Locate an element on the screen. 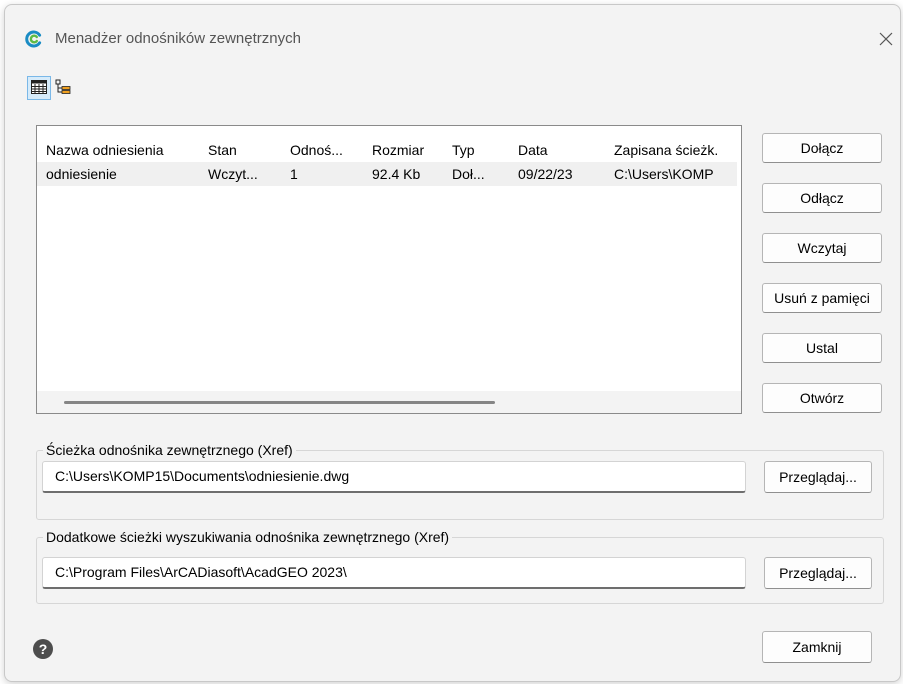 The height and width of the screenshot is (684, 903). cell-saved-path: C:\Users\KOMP is located at coordinates (664, 174).